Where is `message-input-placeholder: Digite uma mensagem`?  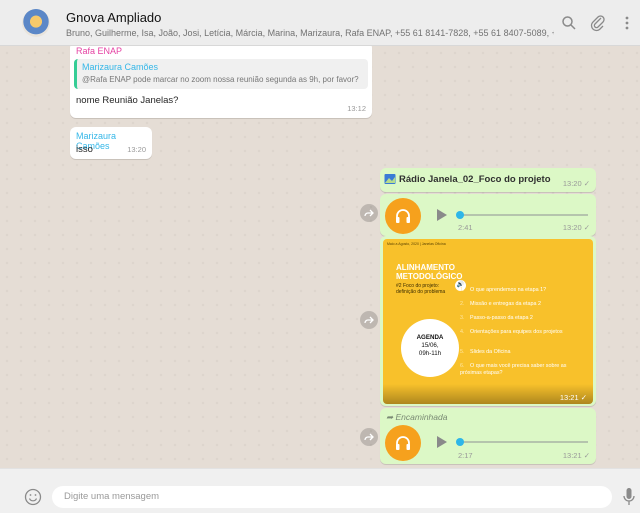
message-input-placeholder: Digite uma mensagem is located at coordinates (112, 496).